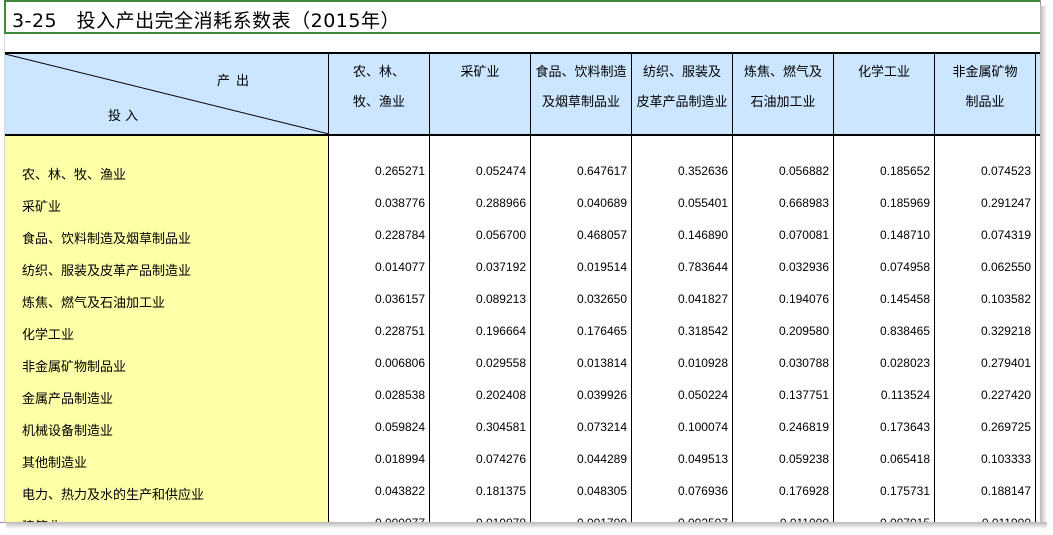 The width and height of the screenshot is (1053, 535). I want to click on table-cell: 0.018994, so click(377, 459).